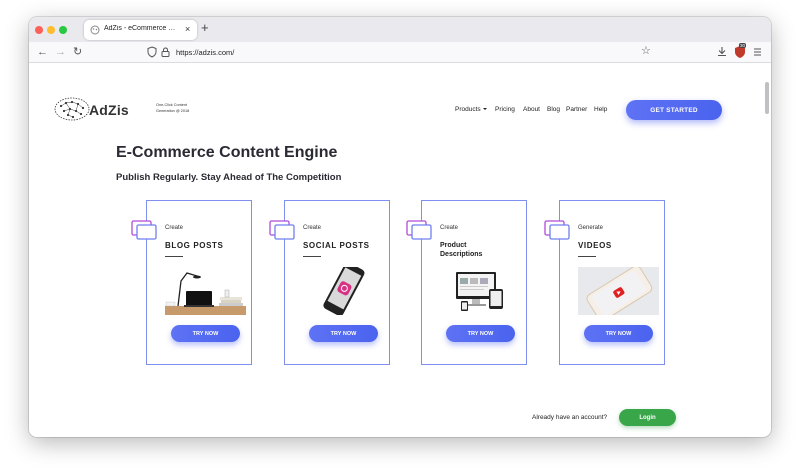  I want to click on card-title: SOCIAL POSTS, so click(336, 245).